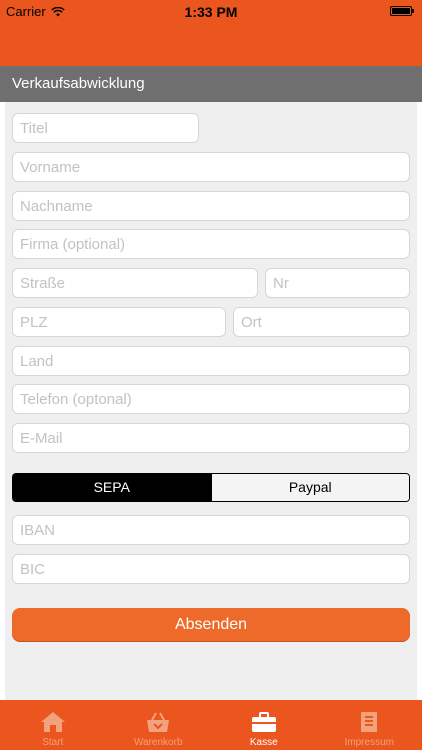 This screenshot has height=750, width=422. I want to click on vorname-field, so click(211, 167).